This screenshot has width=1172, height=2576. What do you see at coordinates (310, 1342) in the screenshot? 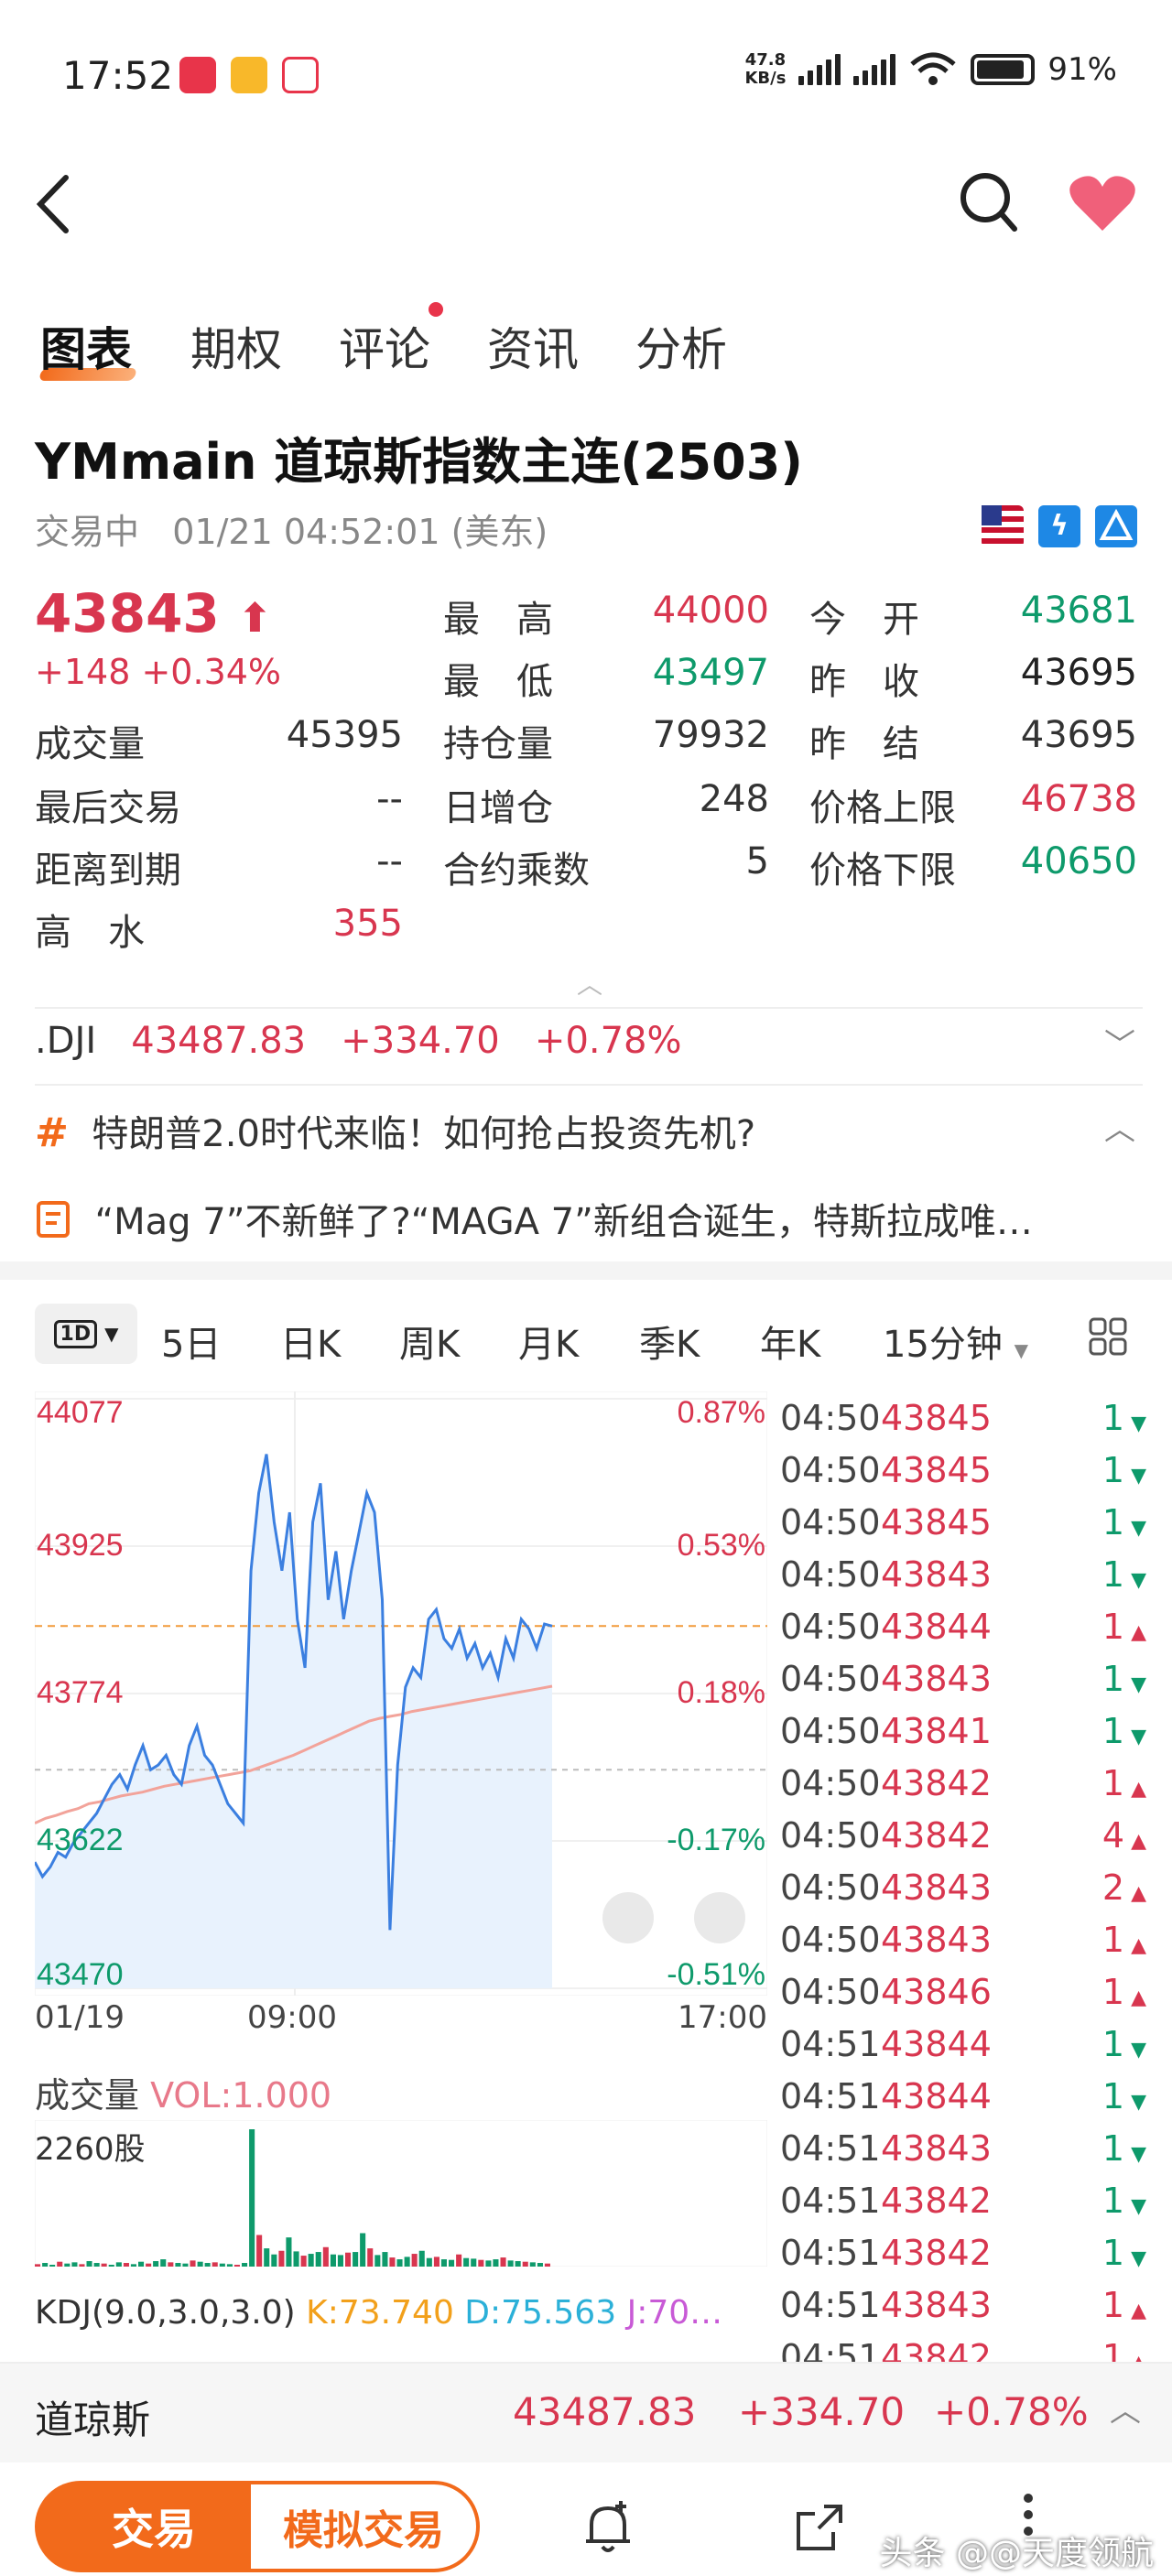
I see `tab-daily-k: 日K` at bounding box center [310, 1342].